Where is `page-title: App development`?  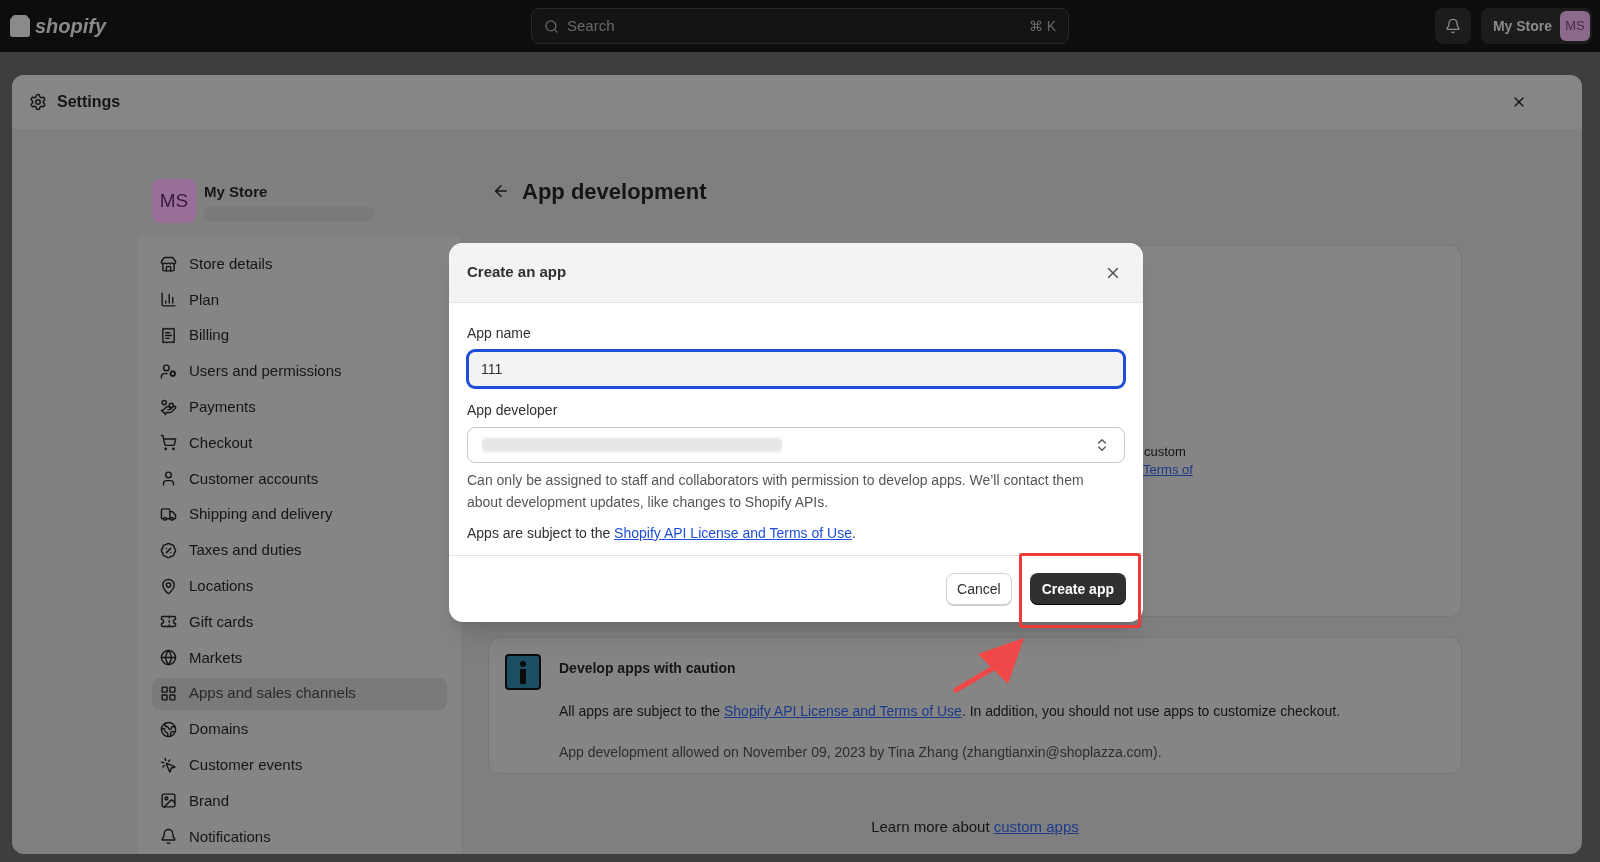 page-title: App development is located at coordinates (614, 191).